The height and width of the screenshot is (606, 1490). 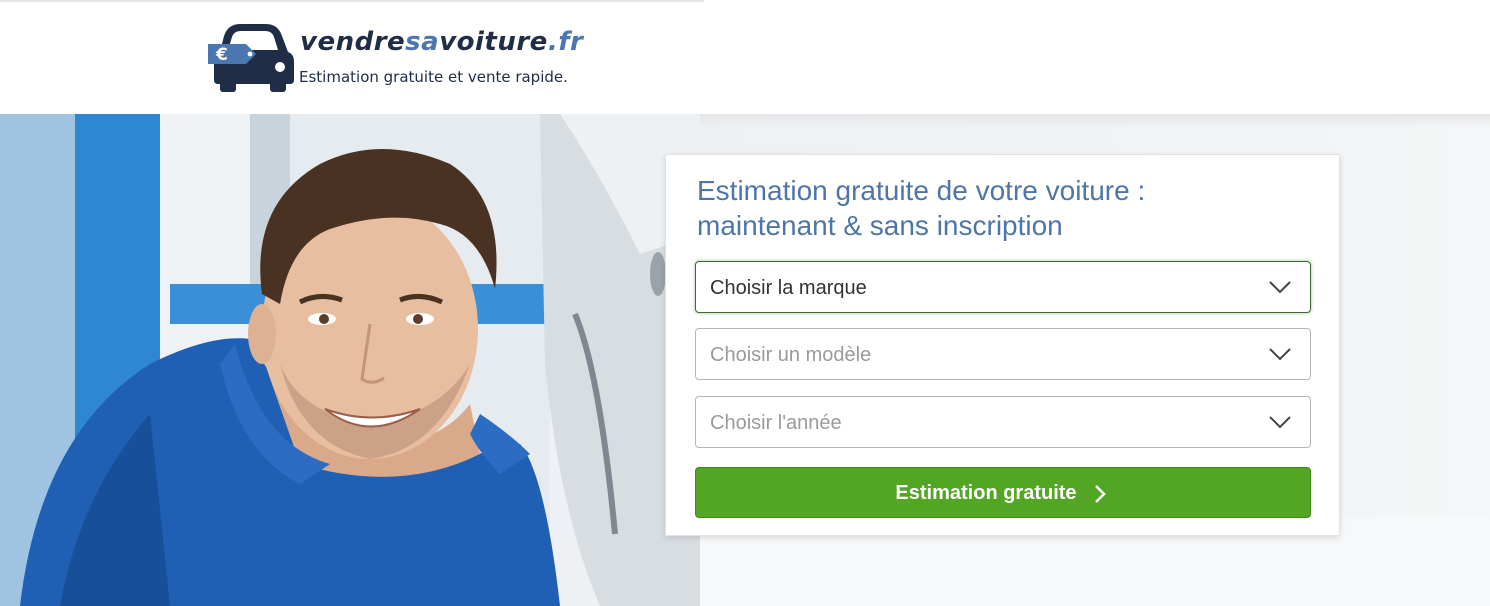 I want to click on logo-tagline: Estimation gratuite et vente rapide., so click(x=433, y=77).